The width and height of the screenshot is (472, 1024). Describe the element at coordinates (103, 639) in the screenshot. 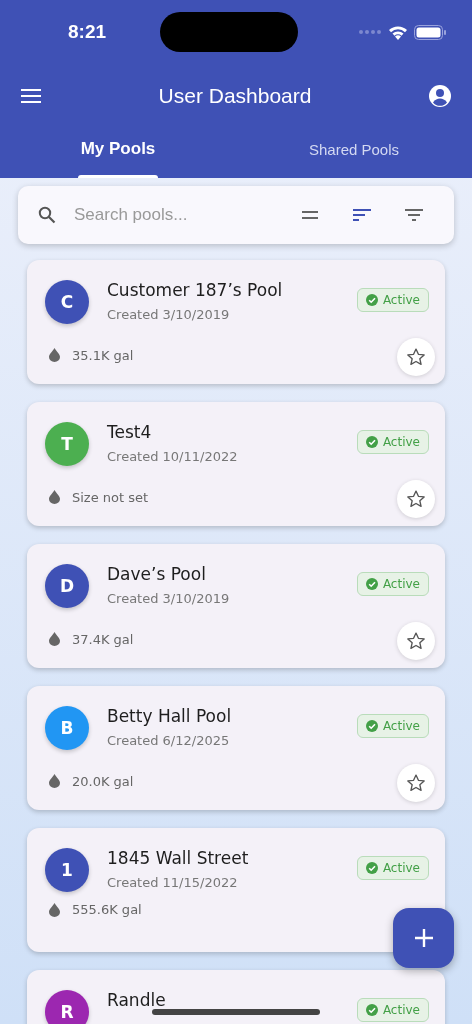

I see `pool-volume: 37.4K gal` at that location.